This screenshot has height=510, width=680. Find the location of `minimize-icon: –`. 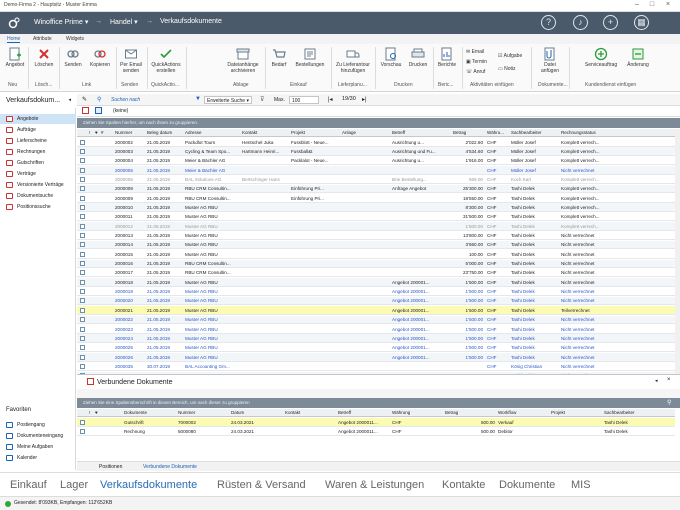

minimize-icon: – is located at coordinates (637, 4).